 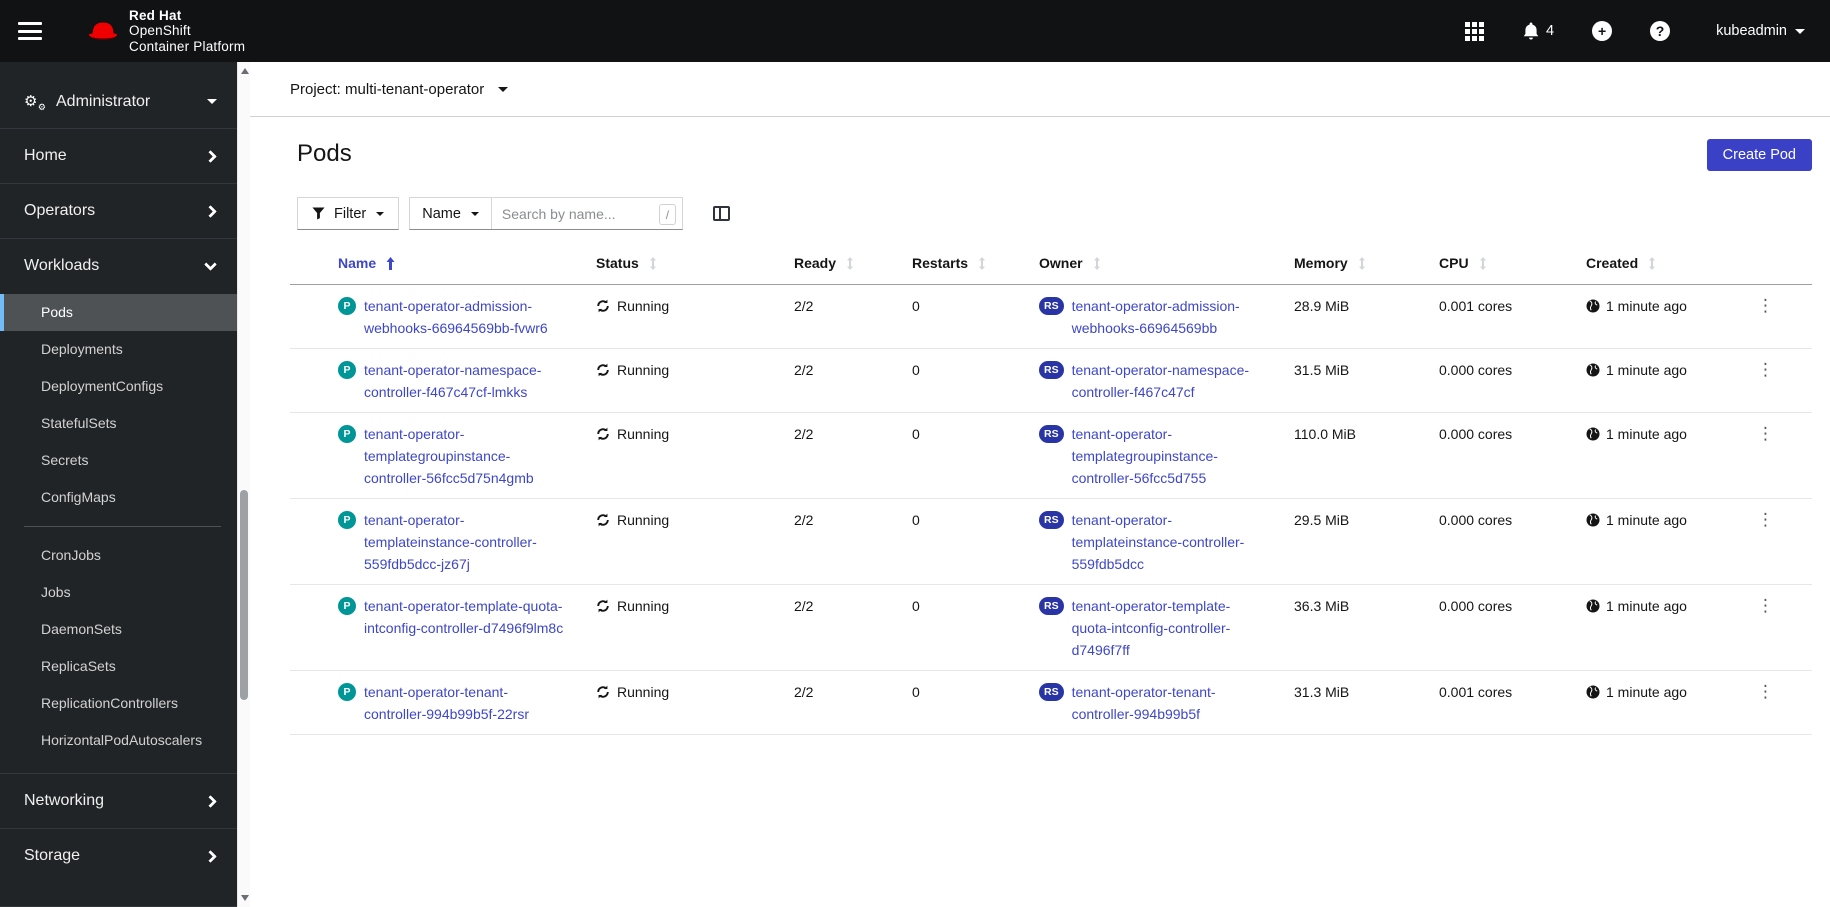 I want to click on nav-toggle-button, so click(x=32, y=31).